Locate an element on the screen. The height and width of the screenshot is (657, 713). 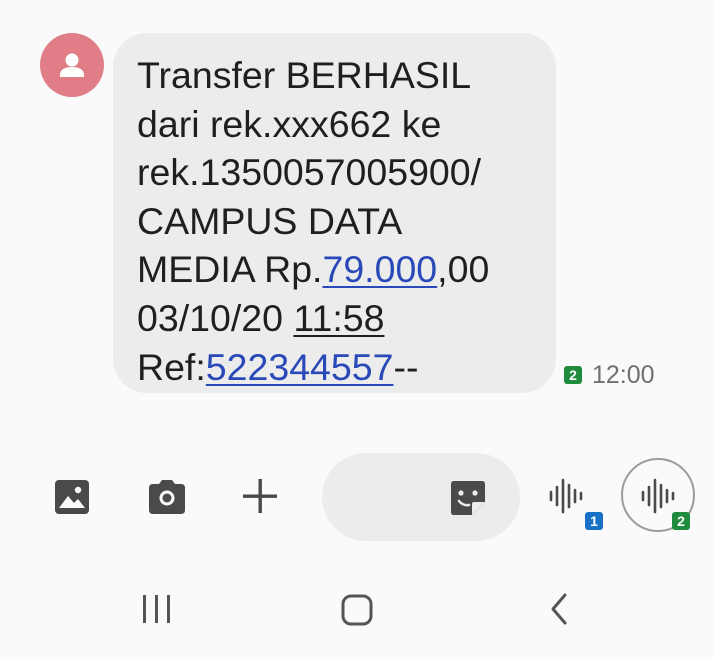
camera-button is located at coordinates (167, 497).